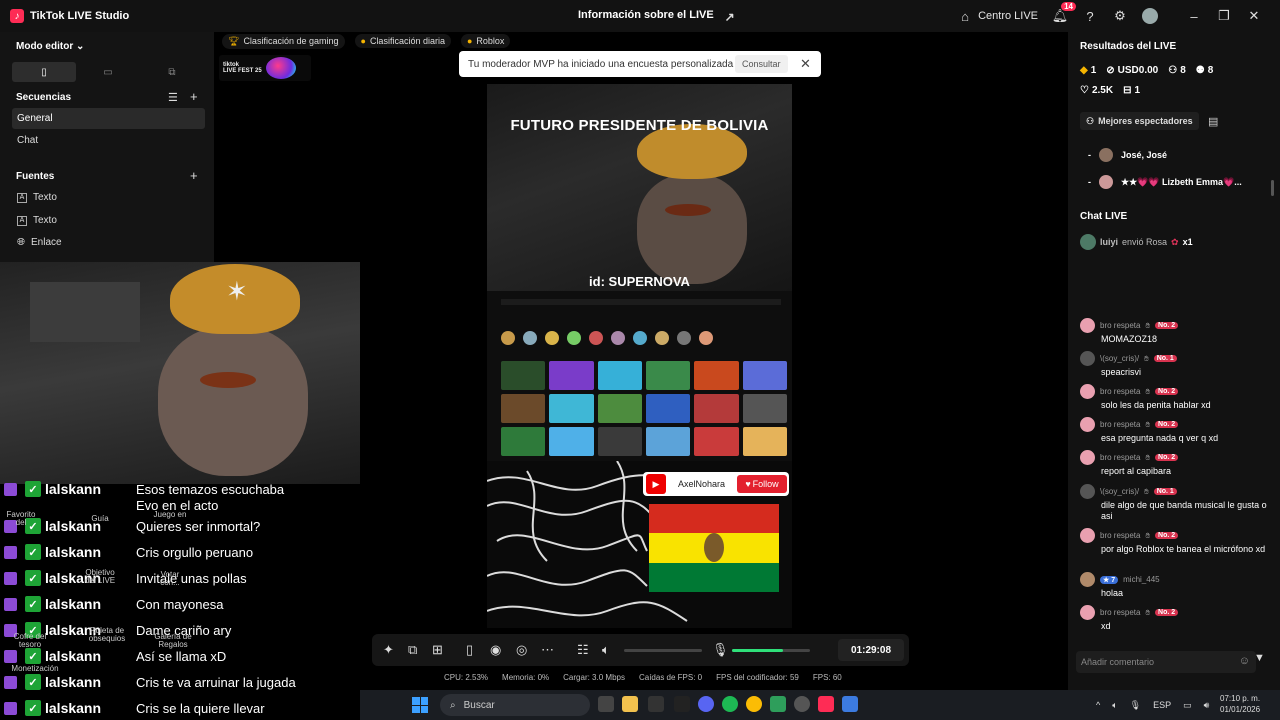 The height and width of the screenshot is (720, 1280). I want to click on spotify-icon, so click(730, 704).